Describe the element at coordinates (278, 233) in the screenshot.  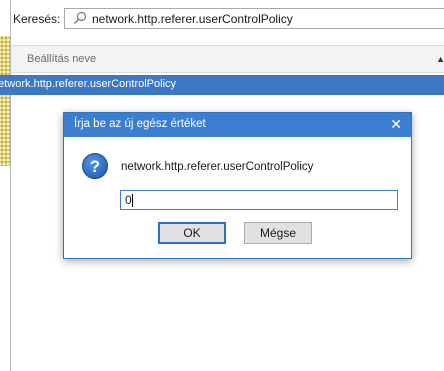
I see `cancel-button: Mégse` at that location.